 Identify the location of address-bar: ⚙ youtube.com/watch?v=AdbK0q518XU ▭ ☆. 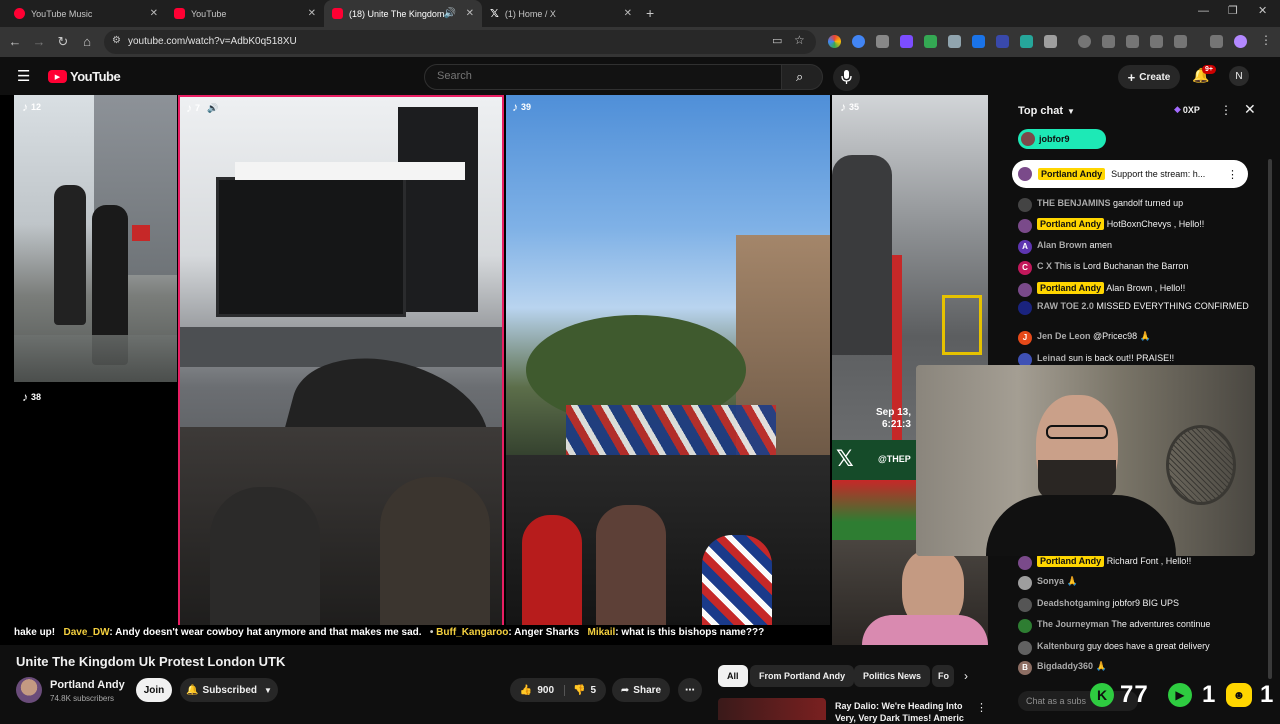
(460, 42).